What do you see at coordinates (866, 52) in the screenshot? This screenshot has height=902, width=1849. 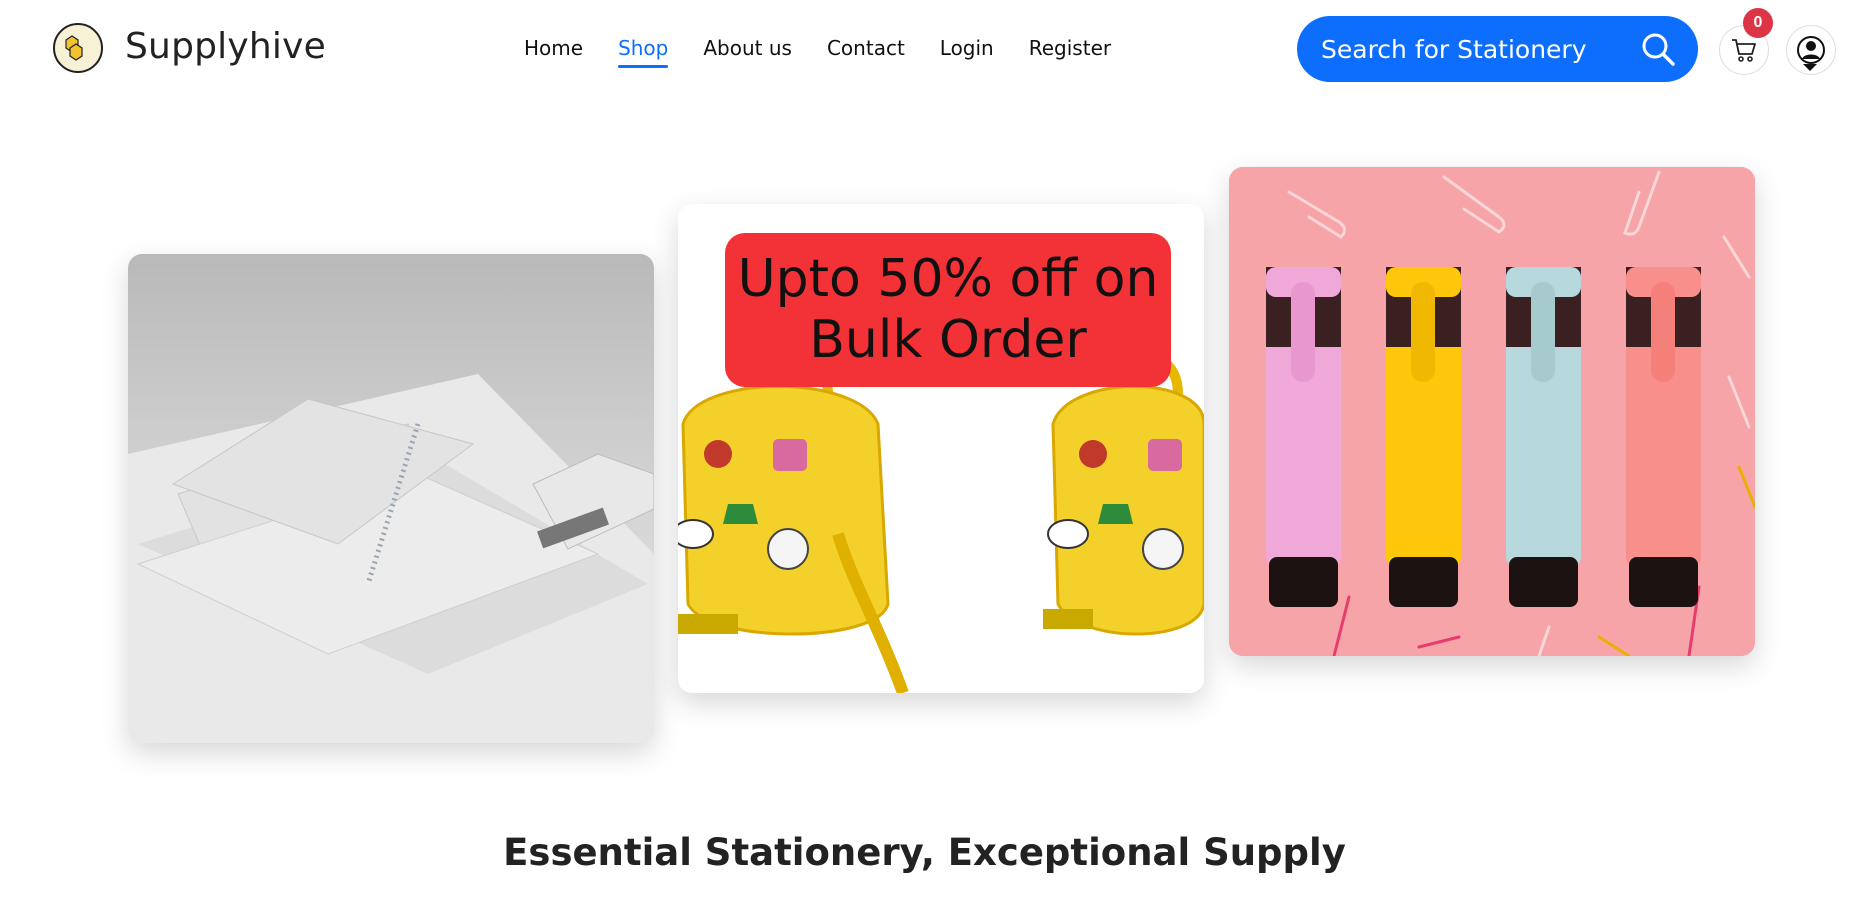 I see `nav-contact: Contact` at bounding box center [866, 52].